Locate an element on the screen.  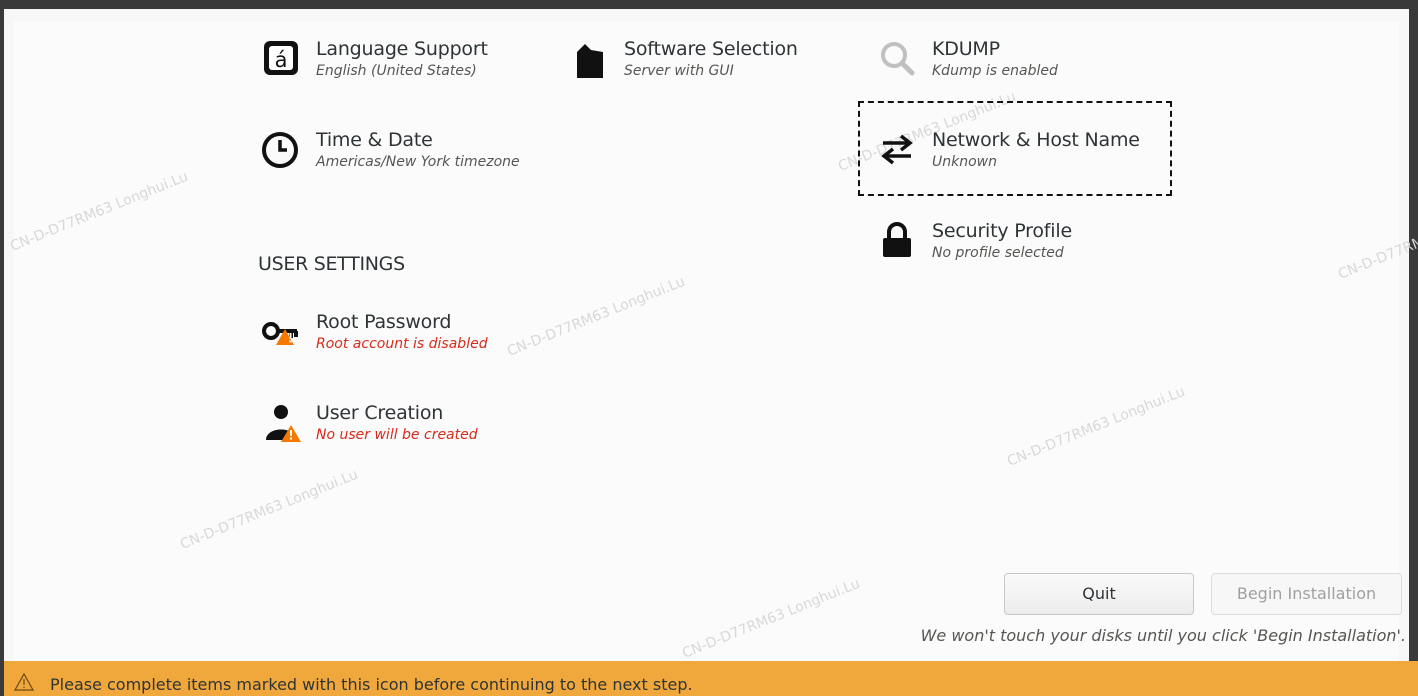
clock-icon is located at coordinates (280, 150).